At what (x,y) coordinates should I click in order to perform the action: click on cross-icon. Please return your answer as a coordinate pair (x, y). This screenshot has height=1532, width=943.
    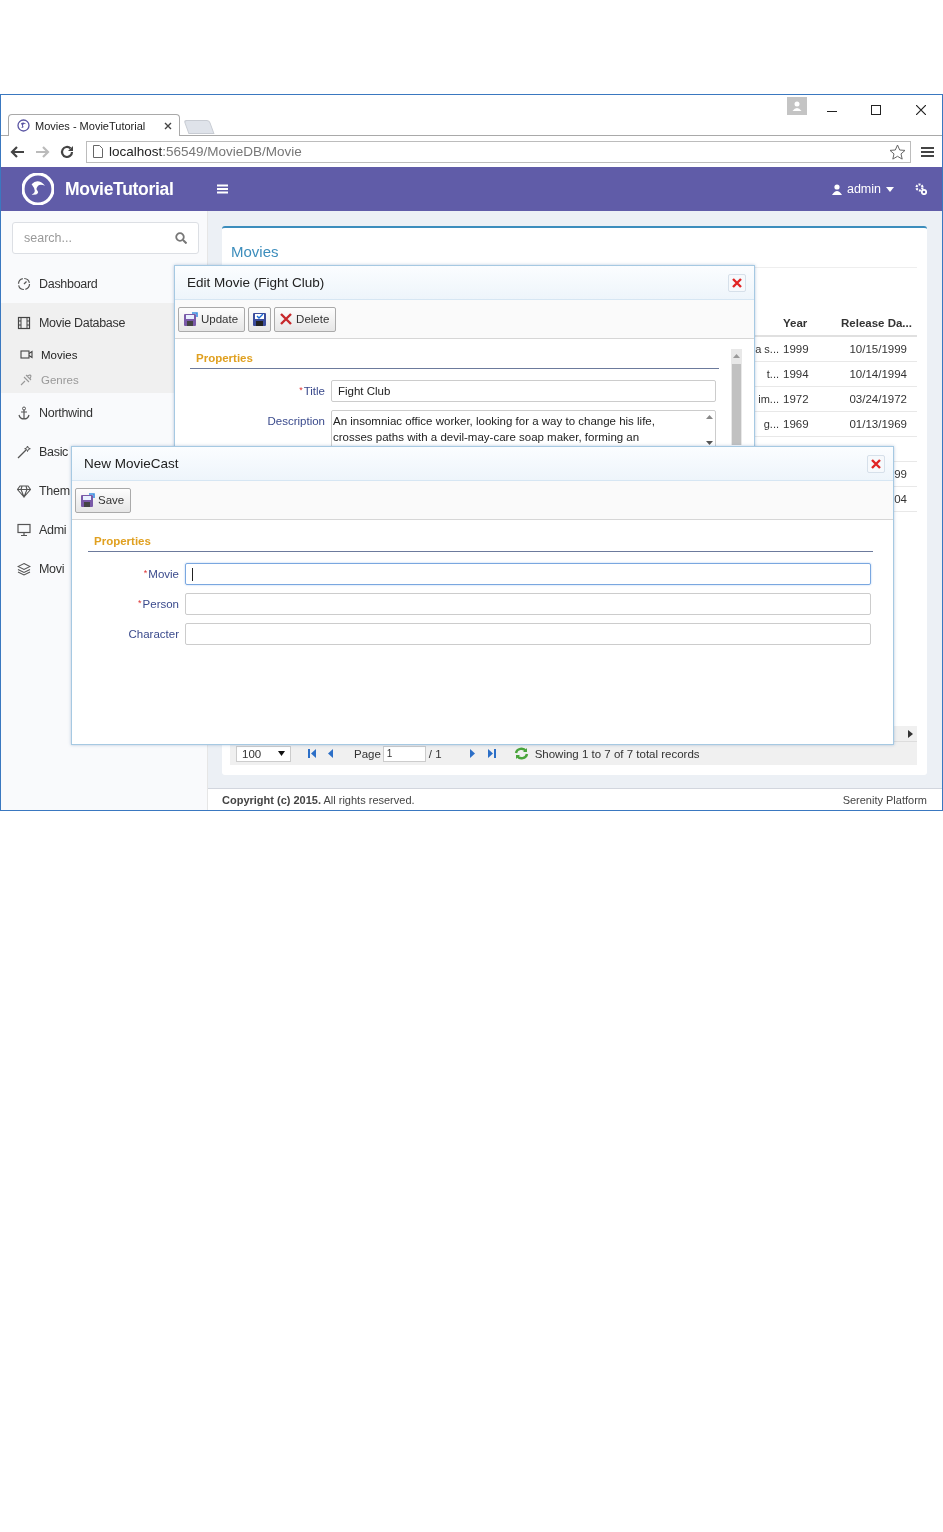
    Looking at the image, I should click on (286, 319).